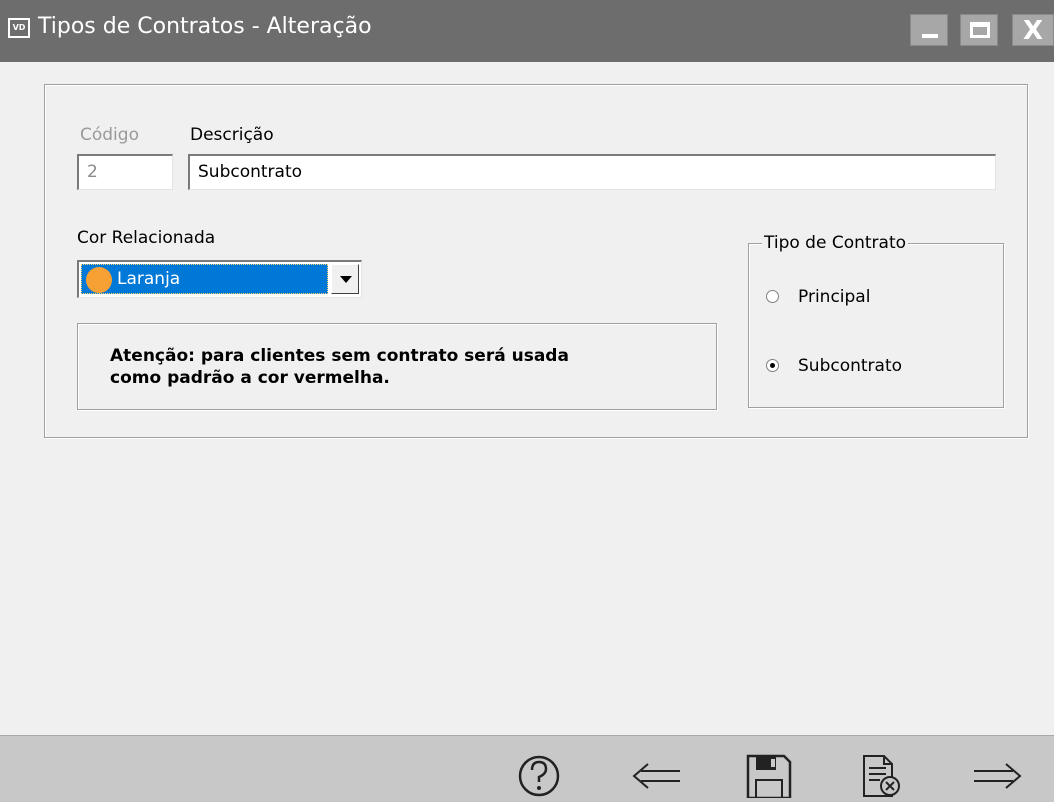 Image resolution: width=1054 pixels, height=802 pixels. I want to click on help-button, so click(539, 774).